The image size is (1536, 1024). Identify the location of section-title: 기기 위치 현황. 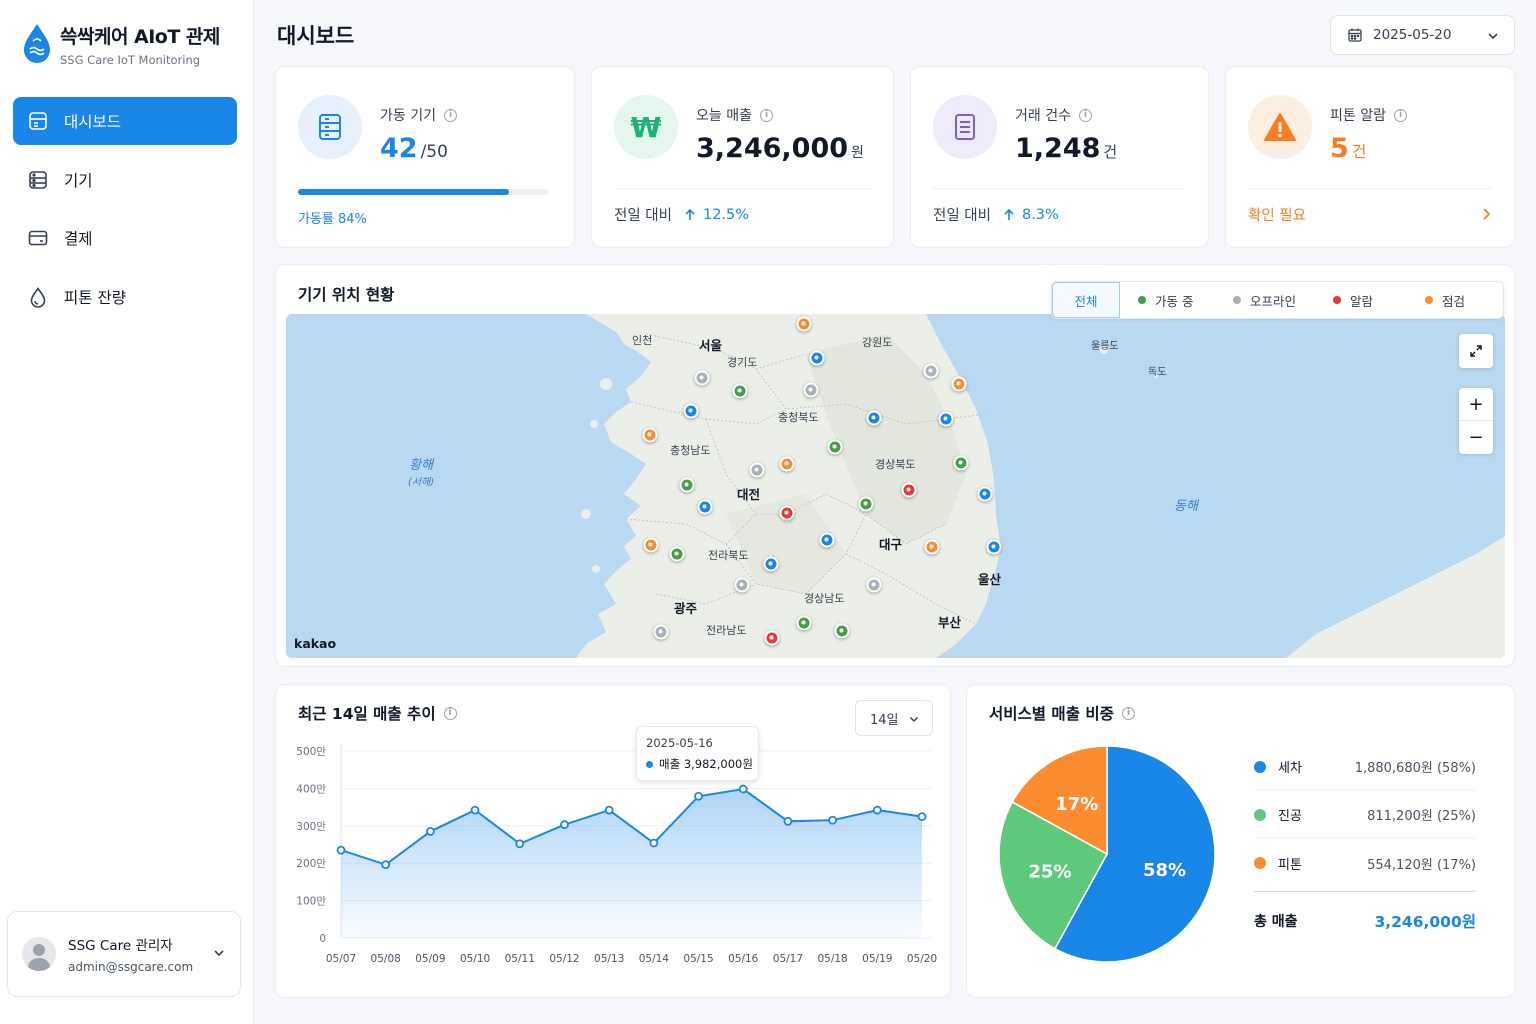
(346, 295).